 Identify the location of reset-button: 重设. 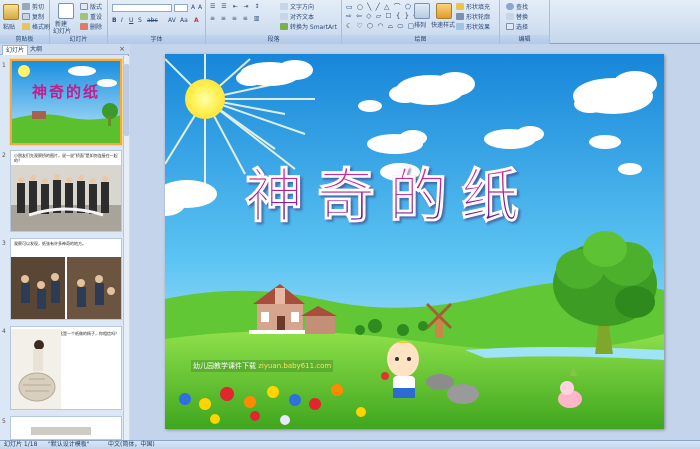
(91, 16).